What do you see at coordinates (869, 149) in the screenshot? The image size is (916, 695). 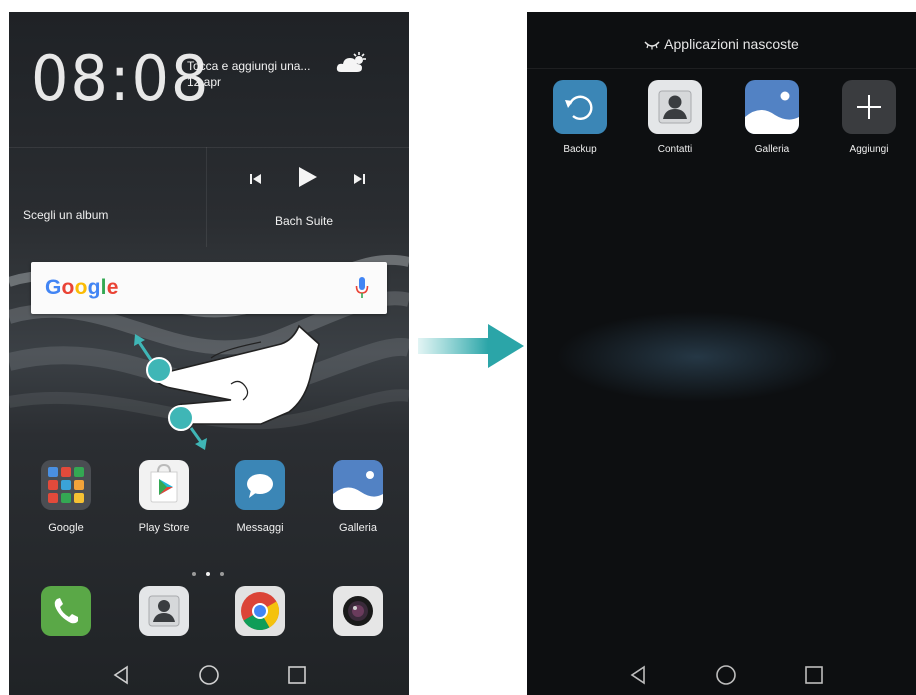 I see `app-label: Aggiungi` at bounding box center [869, 149].